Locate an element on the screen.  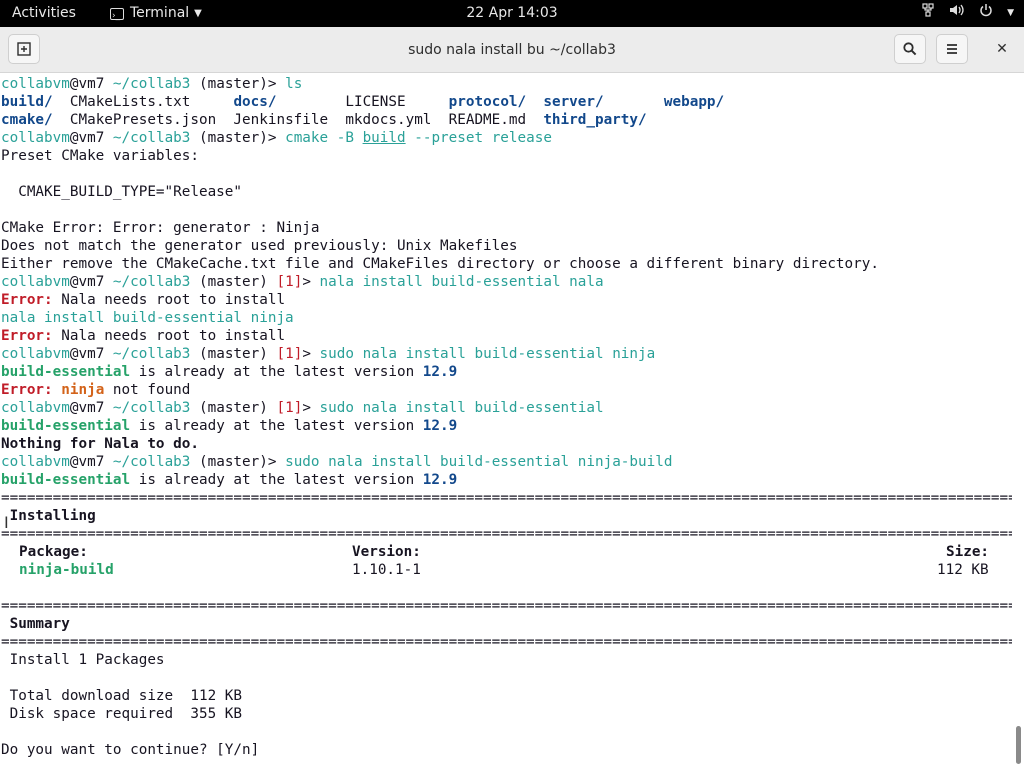
search-icon is located at coordinates (910, 49).